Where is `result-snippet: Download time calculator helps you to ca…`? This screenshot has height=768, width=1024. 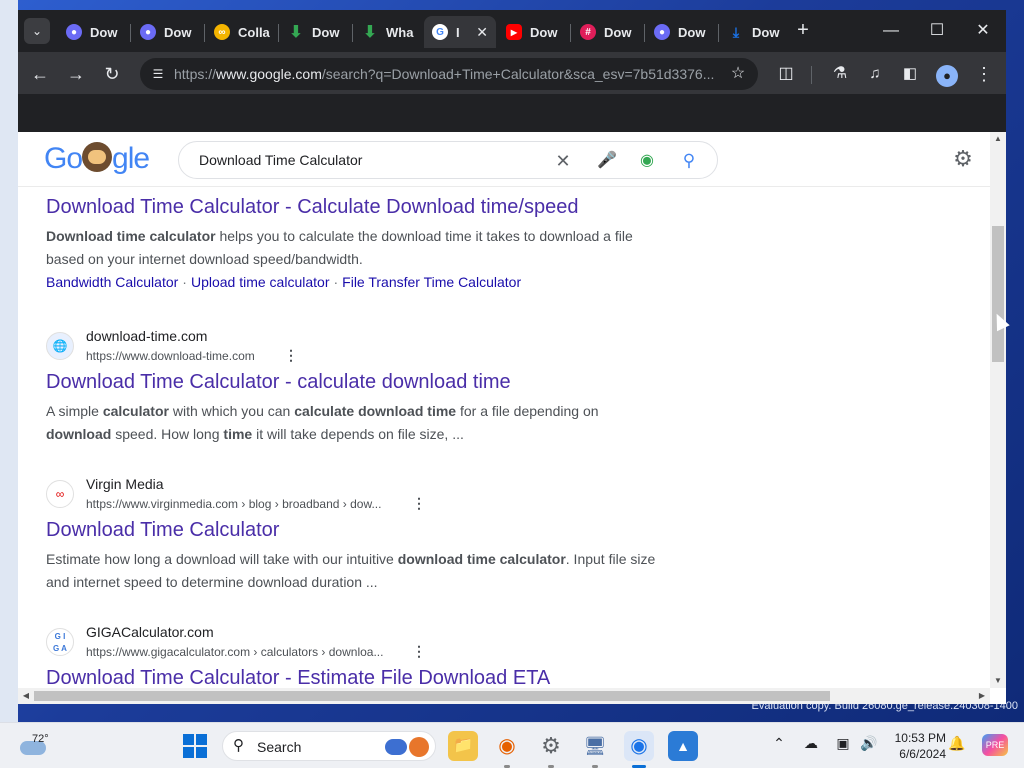
result-snippet: Download time calculator helps you to ca… is located at coordinates (339, 247).